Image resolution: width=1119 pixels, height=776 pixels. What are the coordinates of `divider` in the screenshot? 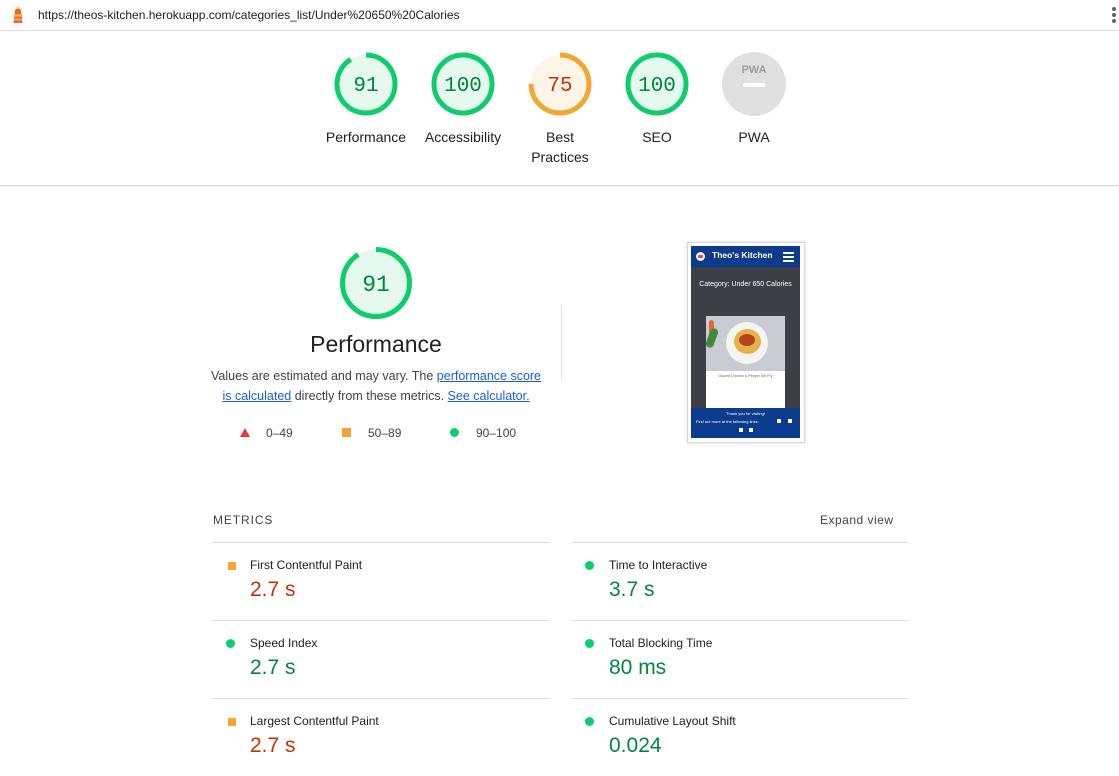 It's located at (561, 342).